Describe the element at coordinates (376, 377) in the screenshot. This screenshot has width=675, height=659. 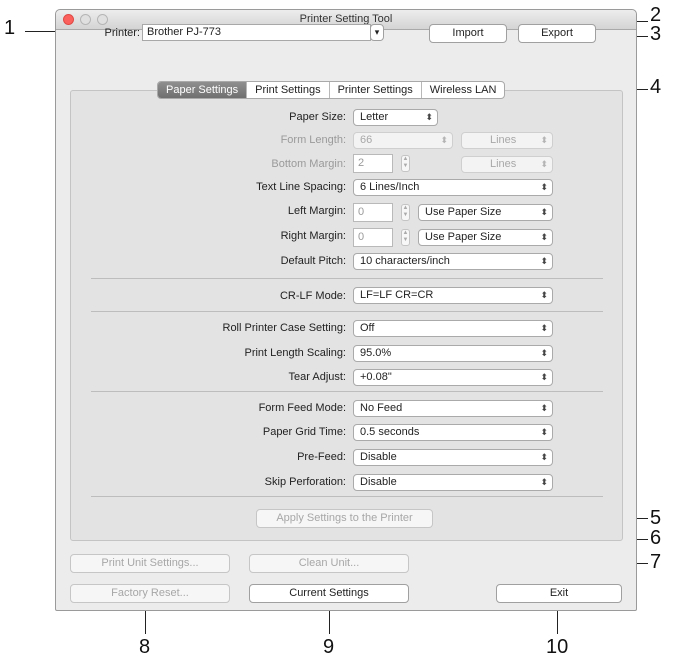
I see `tear-adjust-value: +0.08"` at that location.